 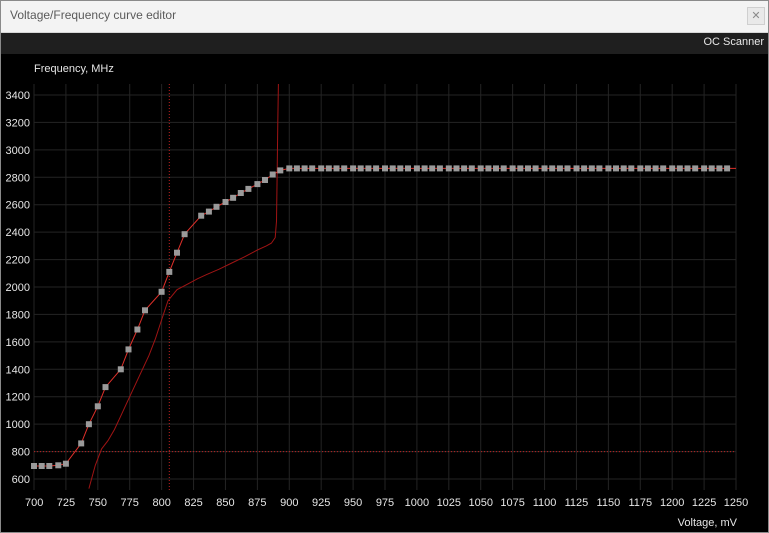 I want to click on y-tick-label: 3200, so click(x=18, y=123).